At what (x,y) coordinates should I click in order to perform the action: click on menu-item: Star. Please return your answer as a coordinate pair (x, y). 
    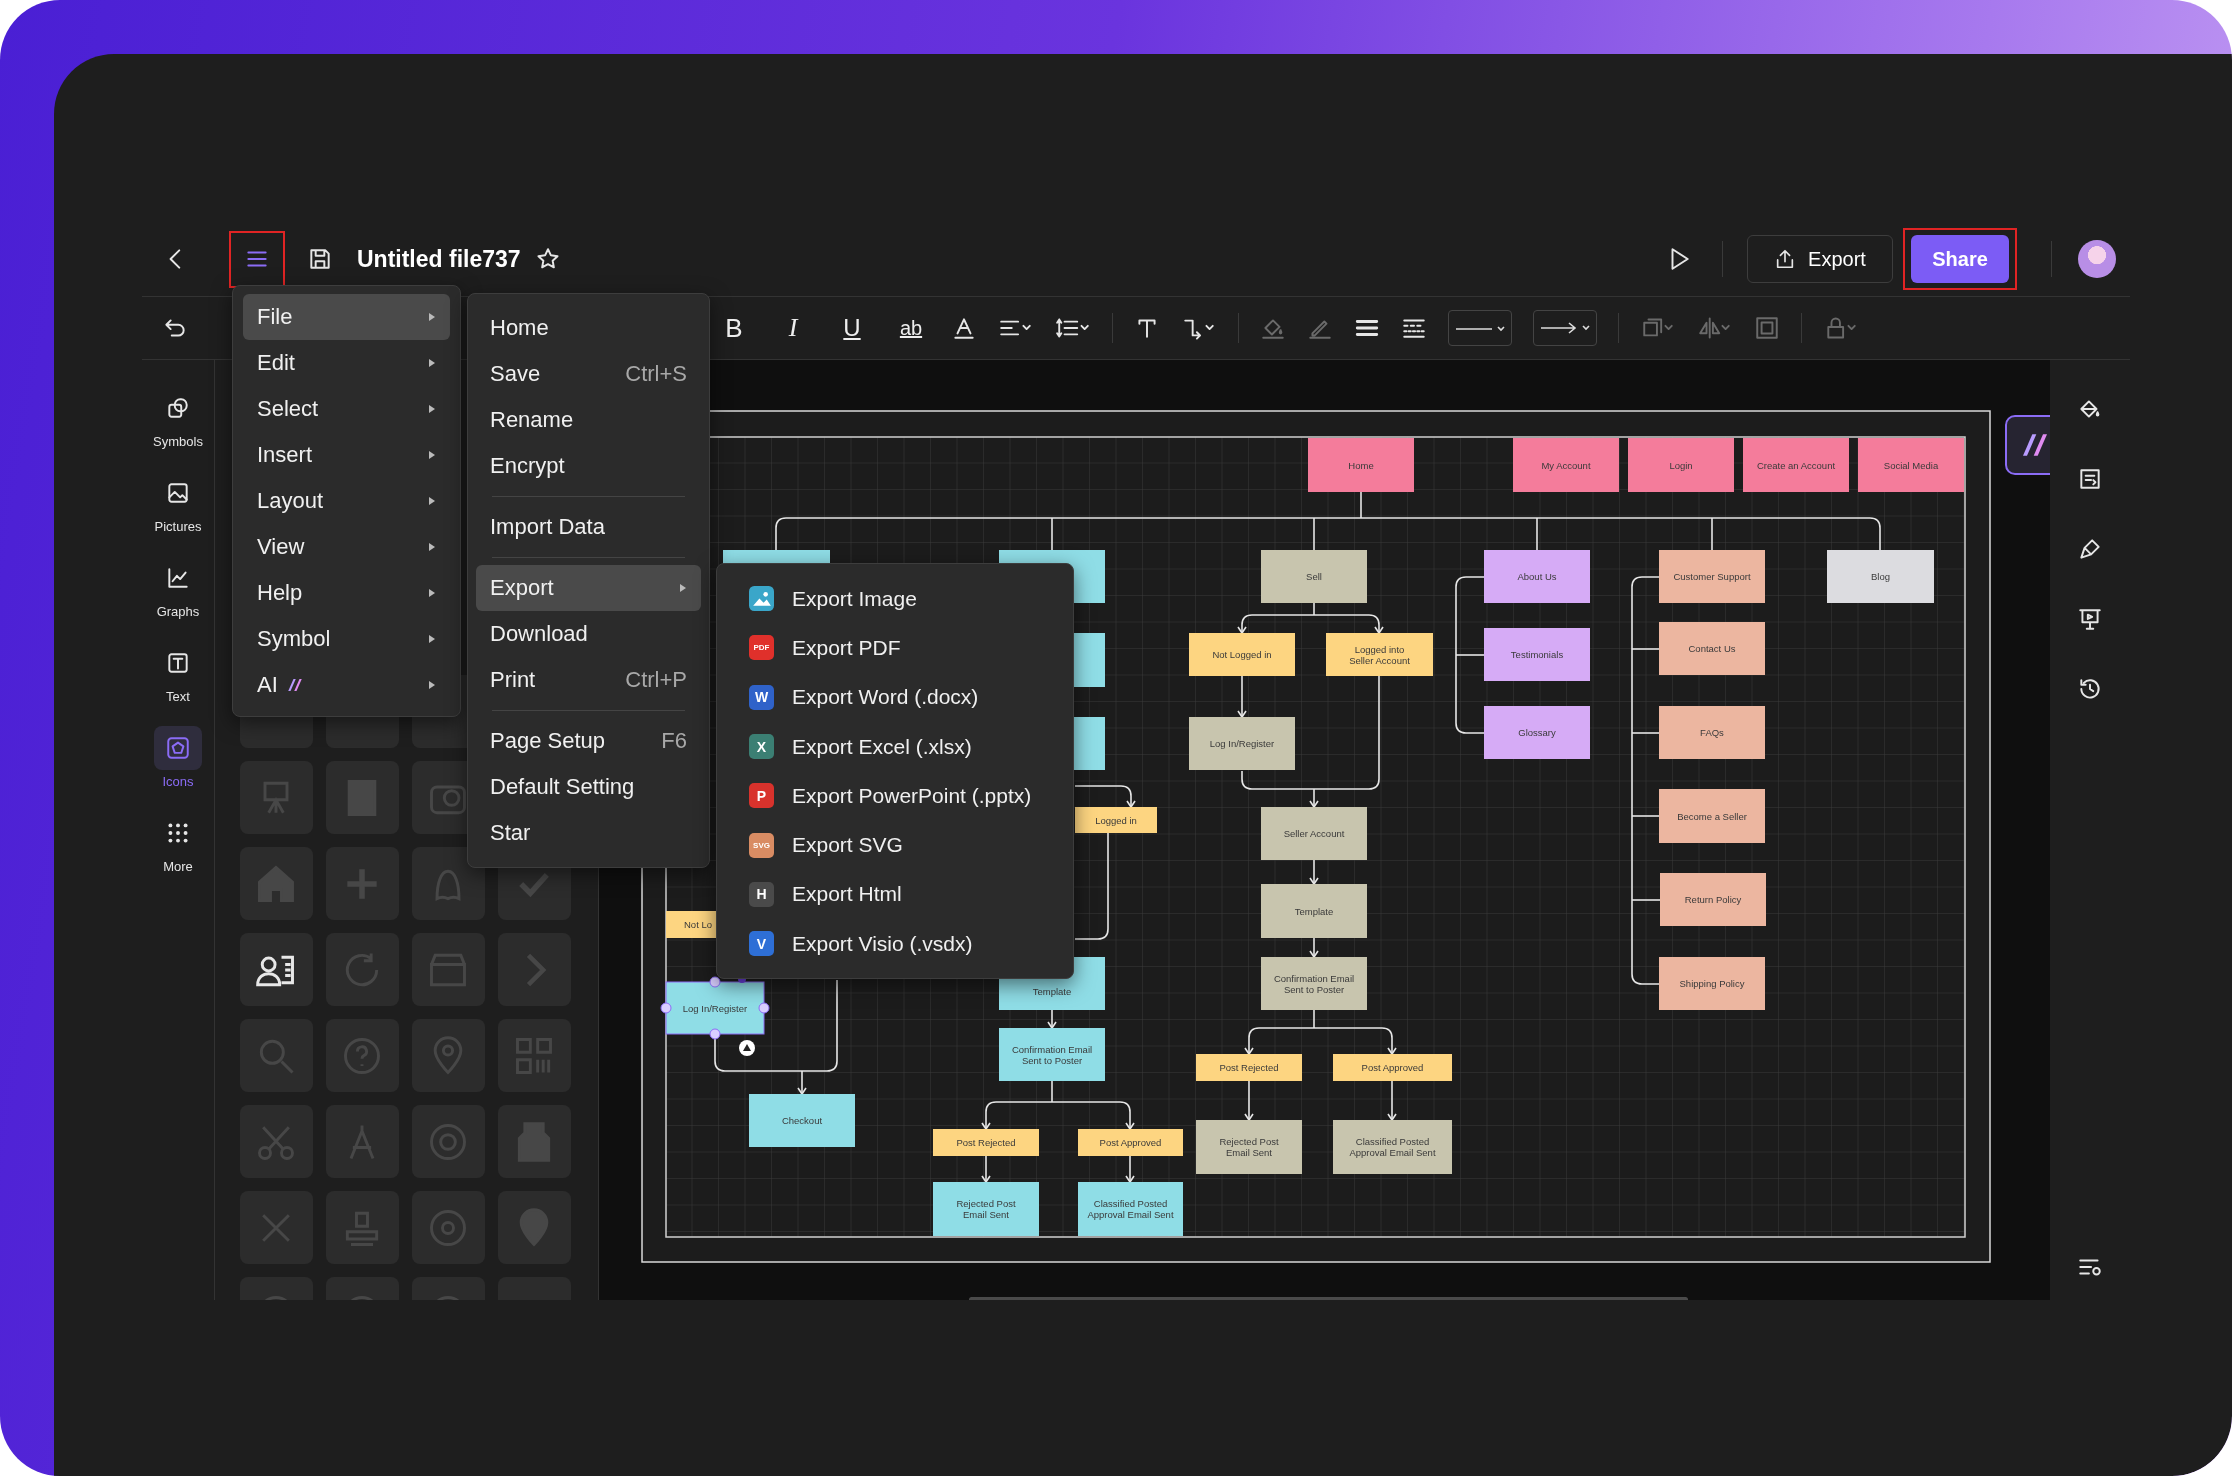
    Looking at the image, I should click on (588, 833).